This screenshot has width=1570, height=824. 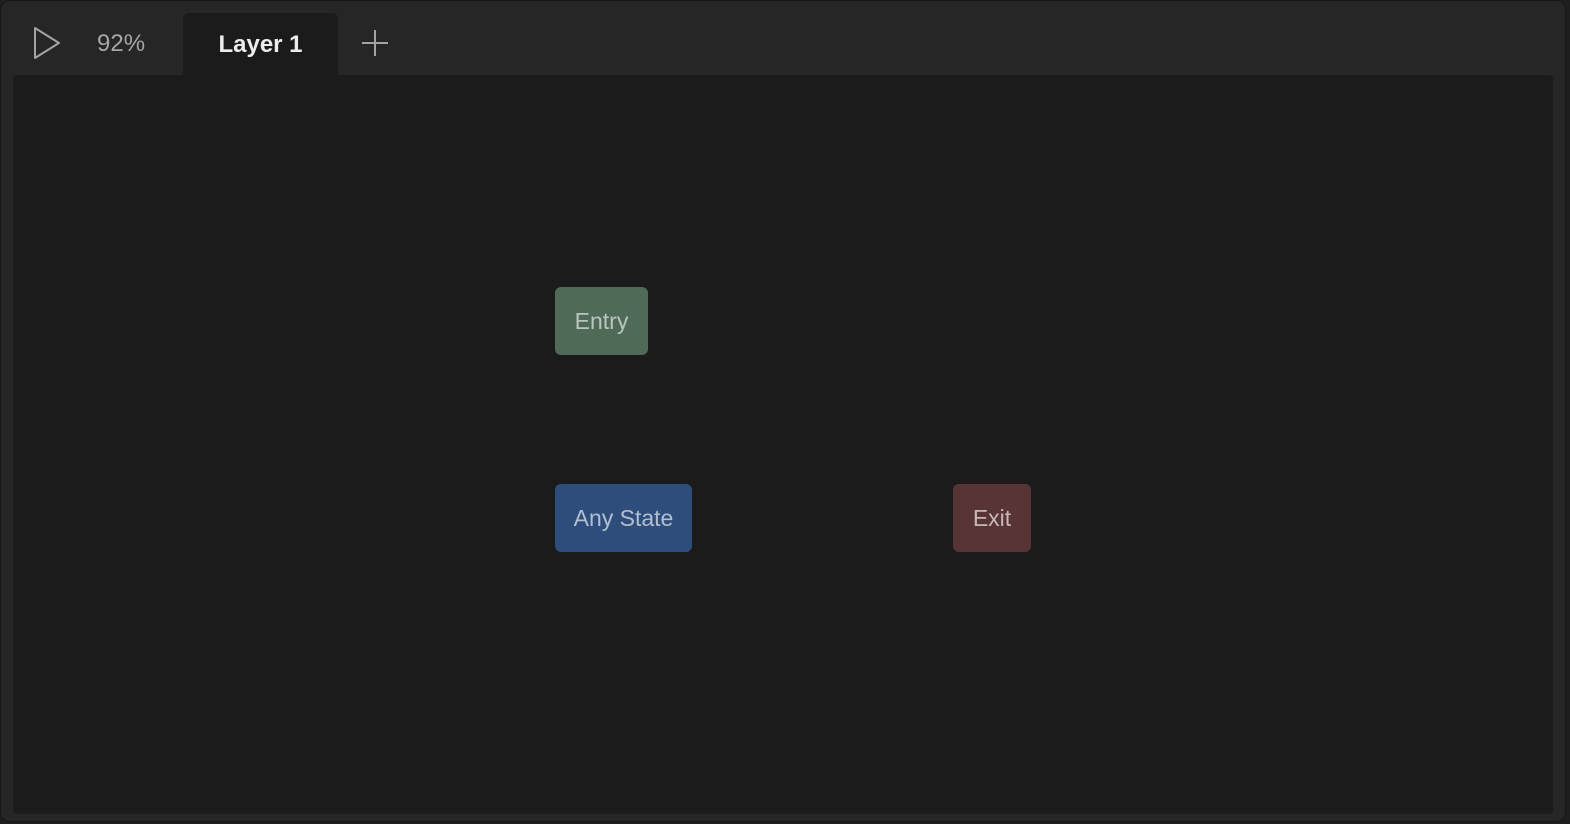 I want to click on toolbar: 92% Layer 1, so click(x=783, y=38).